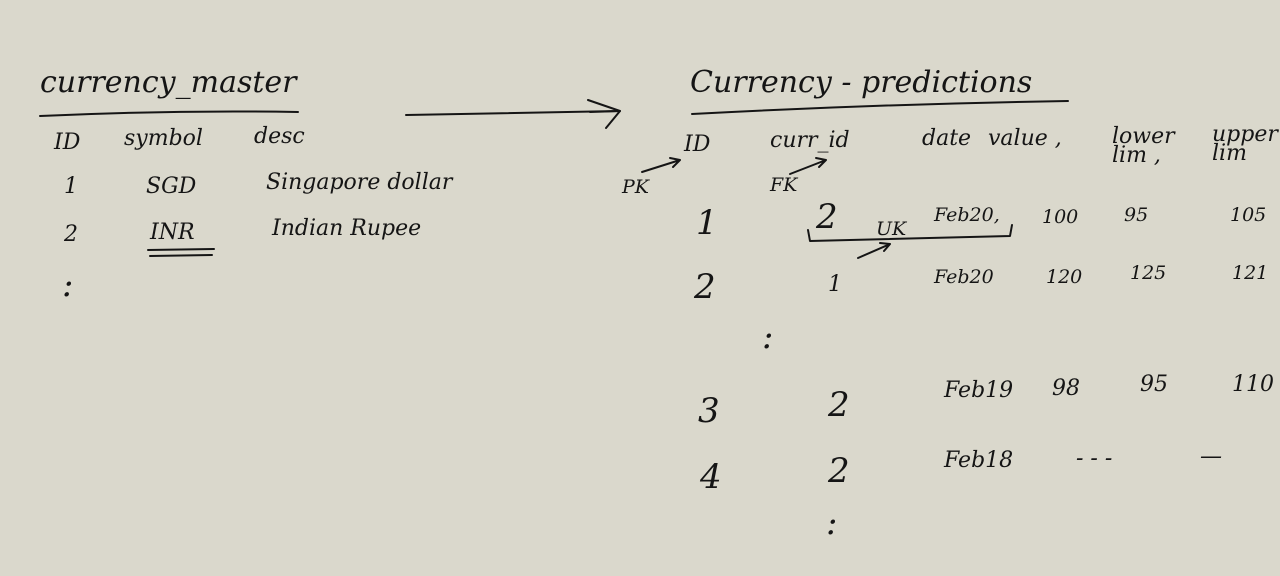  What do you see at coordinates (880, 107) in the screenshot?
I see `right-title-underline` at bounding box center [880, 107].